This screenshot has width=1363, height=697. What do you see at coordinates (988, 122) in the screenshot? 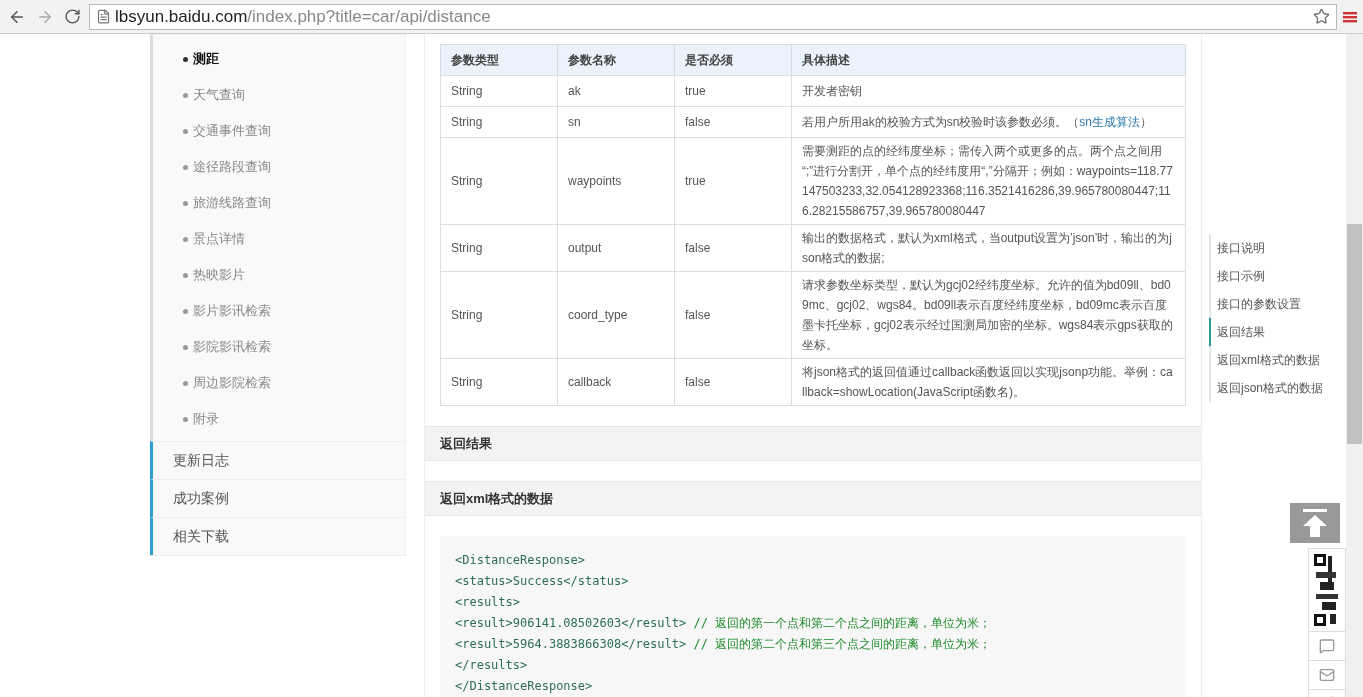
I see `table-cell: 若用户所用ak的校验方式为sn校验时该参数必须。（sn生成算法）` at bounding box center [988, 122].